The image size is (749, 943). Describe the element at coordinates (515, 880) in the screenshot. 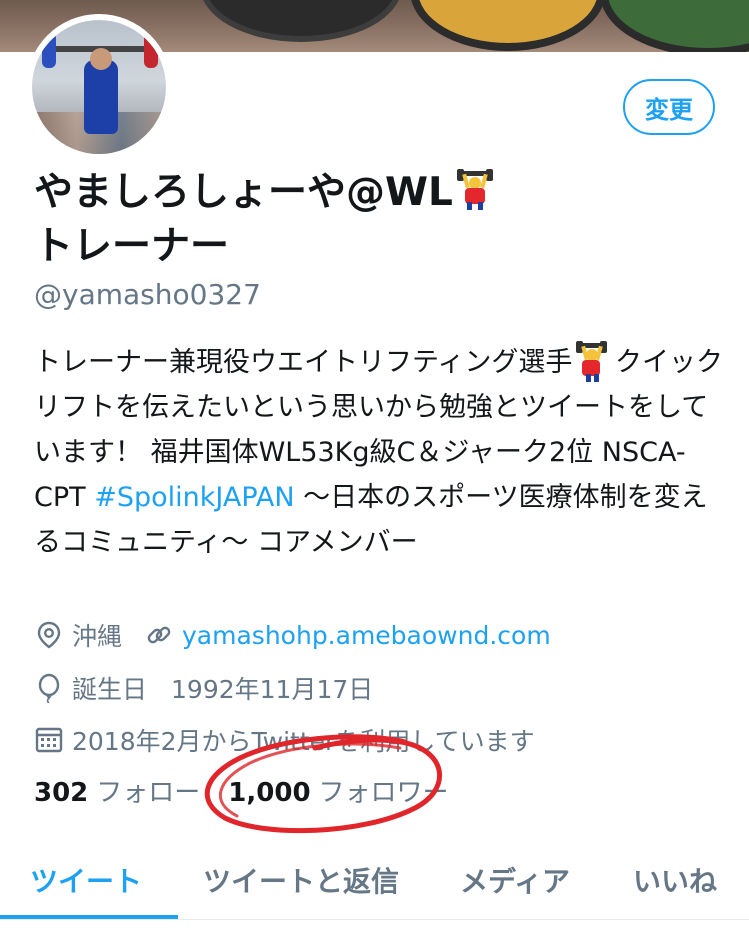

I see `tab-media: メディア` at that location.